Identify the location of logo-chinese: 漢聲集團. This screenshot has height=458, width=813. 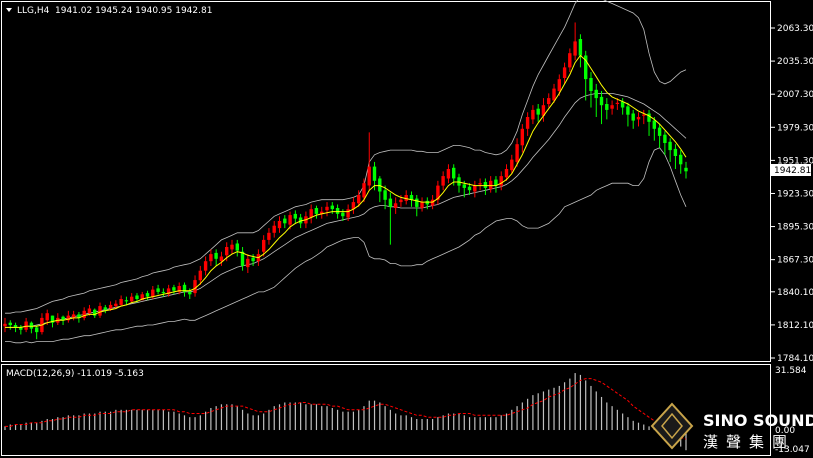
(749, 442).